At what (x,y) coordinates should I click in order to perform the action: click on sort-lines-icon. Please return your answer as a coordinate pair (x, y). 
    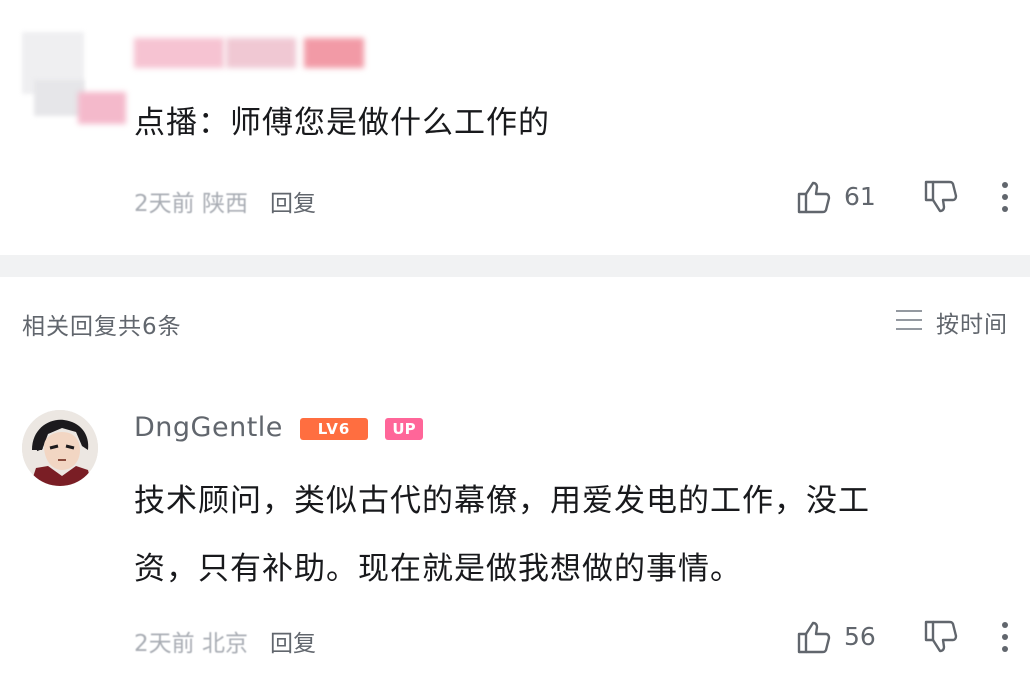
    Looking at the image, I should click on (909, 322).